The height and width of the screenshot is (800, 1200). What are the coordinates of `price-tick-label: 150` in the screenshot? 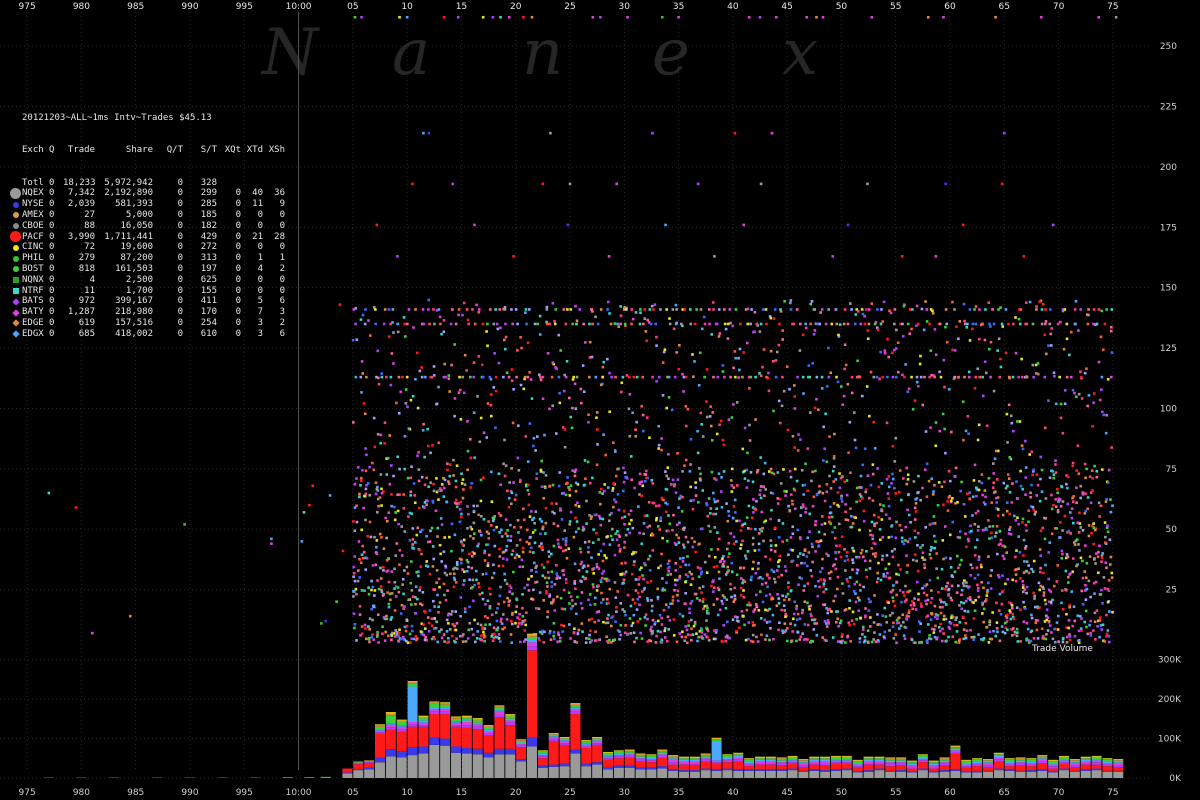 It's located at (1168, 289).